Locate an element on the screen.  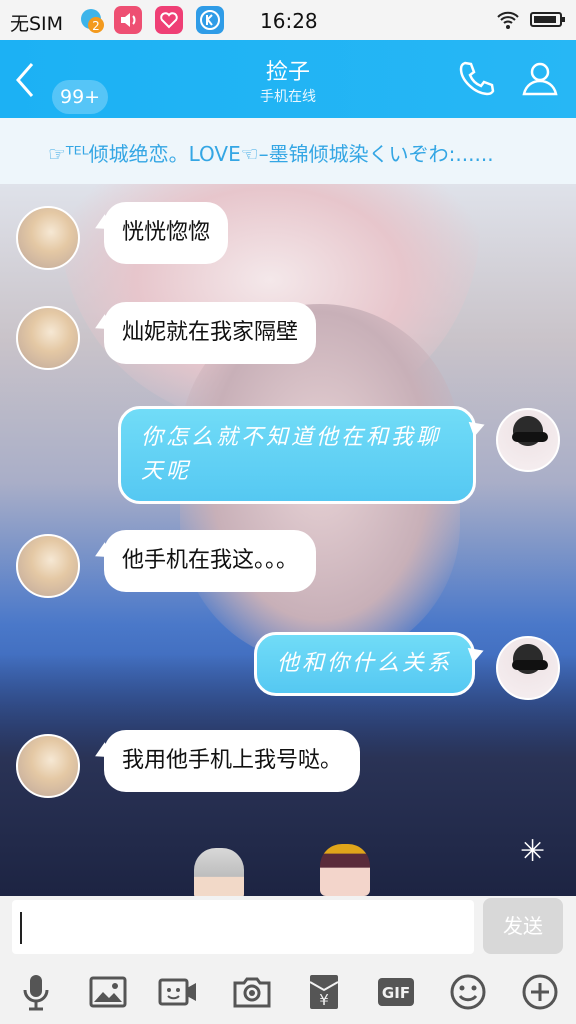
message-bubble-left: 我用他手机上我号哒。 is located at coordinates (232, 761).